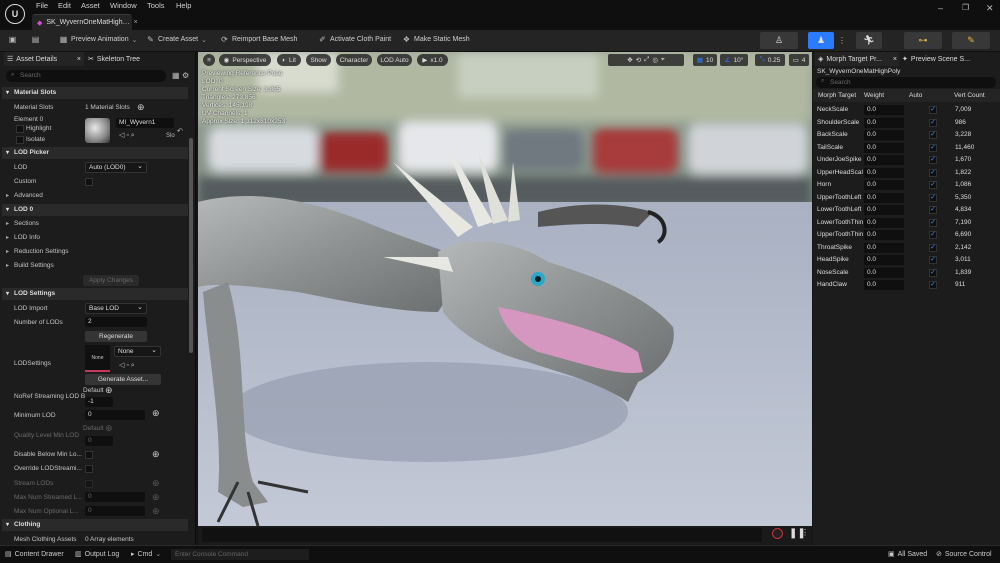 The height and width of the screenshot is (563, 1000). Describe the element at coordinates (109, 390) in the screenshot. I see `add-platform-override-icon: ⊕` at that location.